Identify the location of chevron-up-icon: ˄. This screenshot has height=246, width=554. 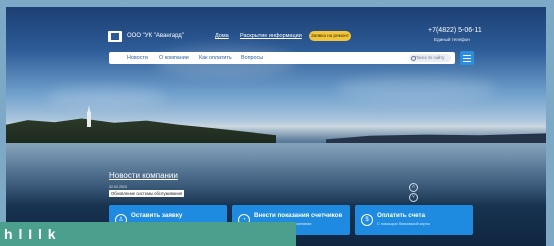
(413, 187).